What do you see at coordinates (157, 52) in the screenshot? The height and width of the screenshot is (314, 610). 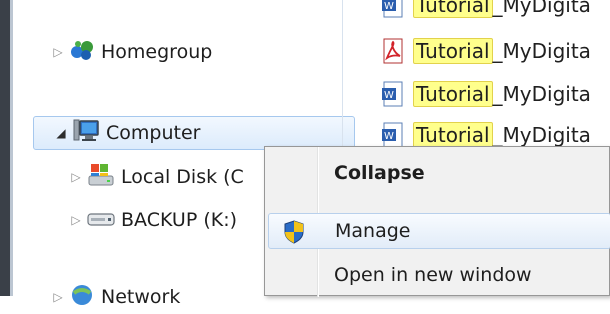 I see `tree-item-label: Homegroup` at bounding box center [157, 52].